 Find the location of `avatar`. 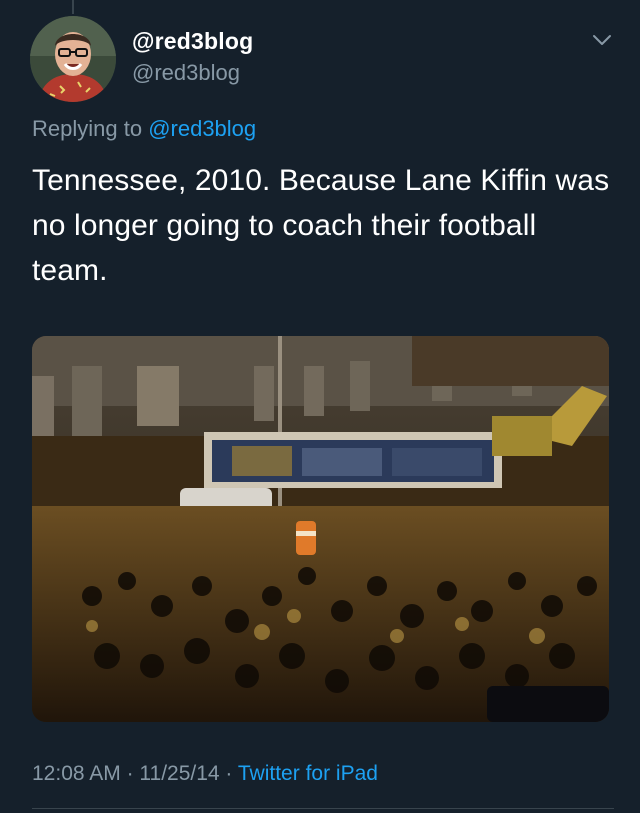

avatar is located at coordinates (73, 59).